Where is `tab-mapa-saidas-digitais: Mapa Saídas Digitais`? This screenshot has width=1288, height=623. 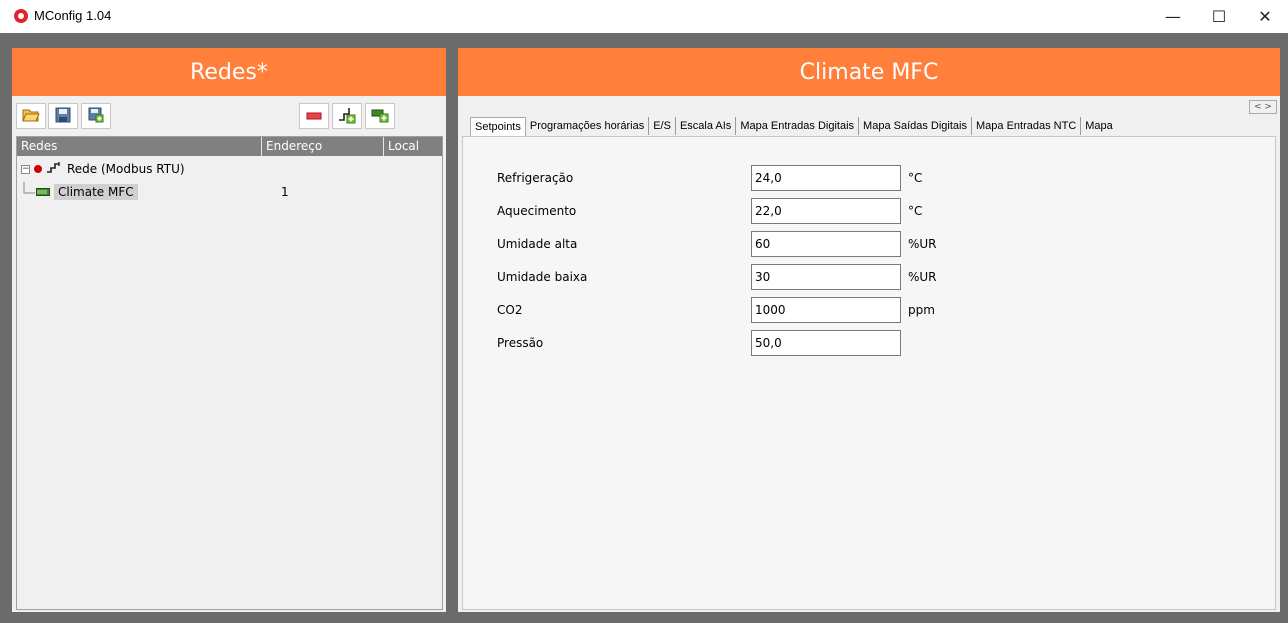 tab-mapa-saidas-digitais: Mapa Saídas Digitais is located at coordinates (915, 126).